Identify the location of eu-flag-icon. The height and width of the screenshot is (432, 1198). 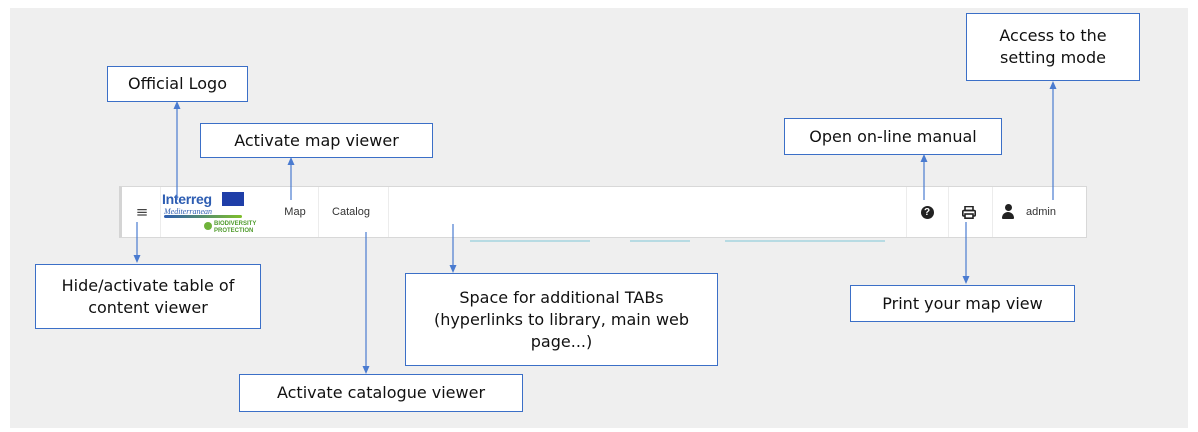
(233, 199).